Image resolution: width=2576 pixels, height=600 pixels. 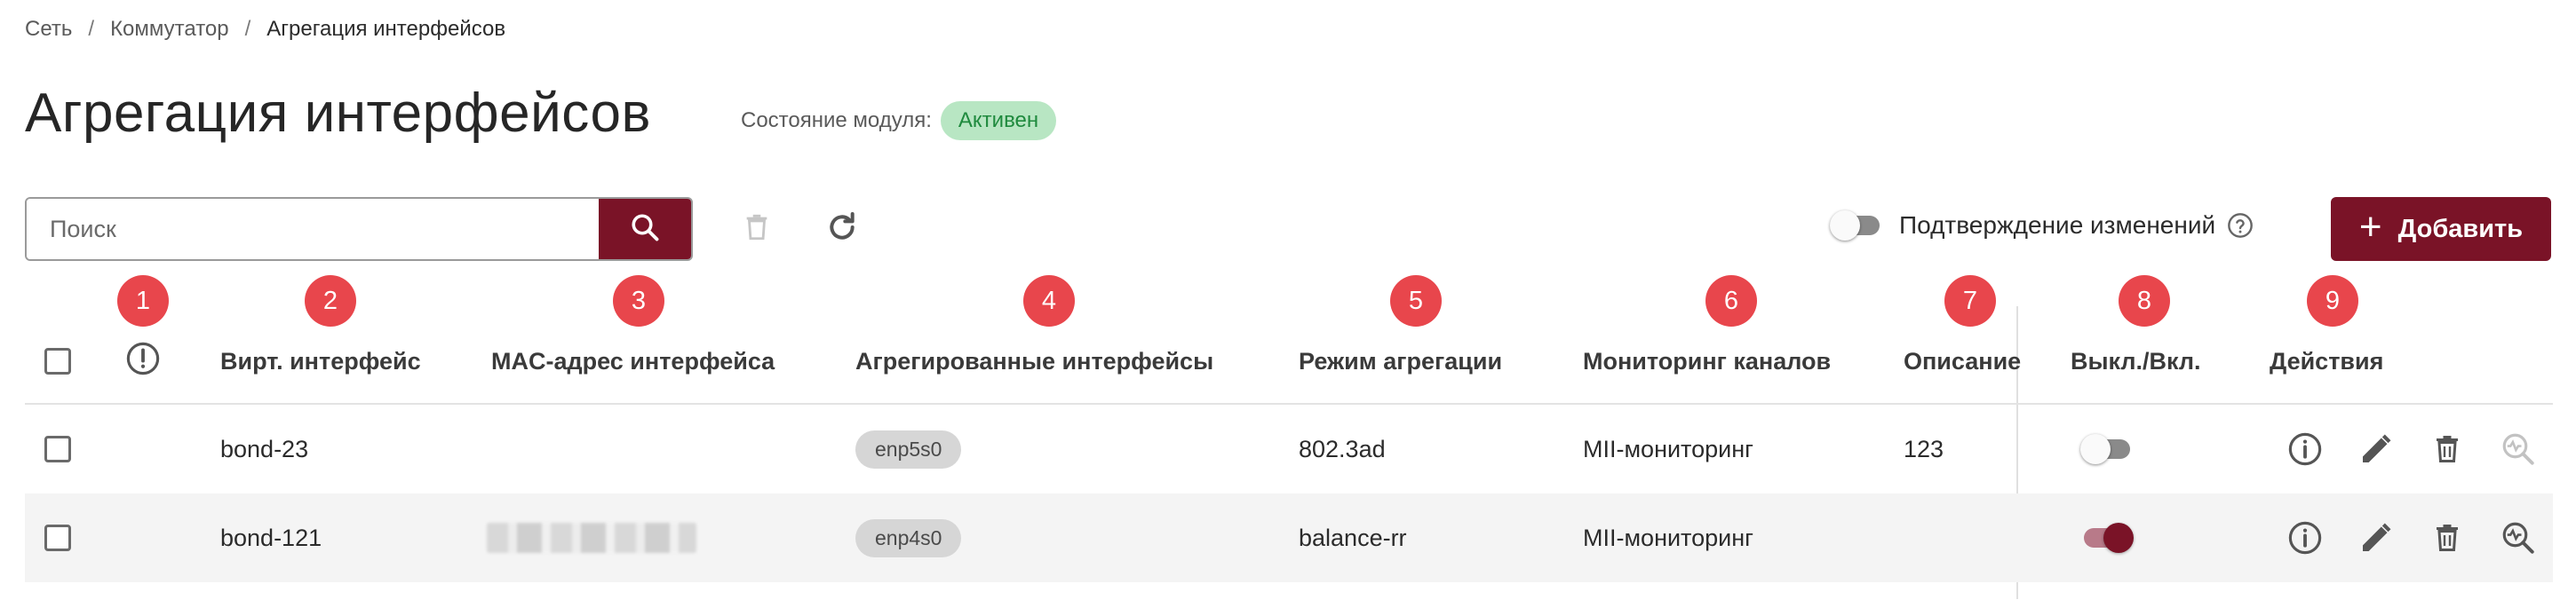 What do you see at coordinates (591, 538) in the screenshot?
I see `mac-address-redacted` at bounding box center [591, 538].